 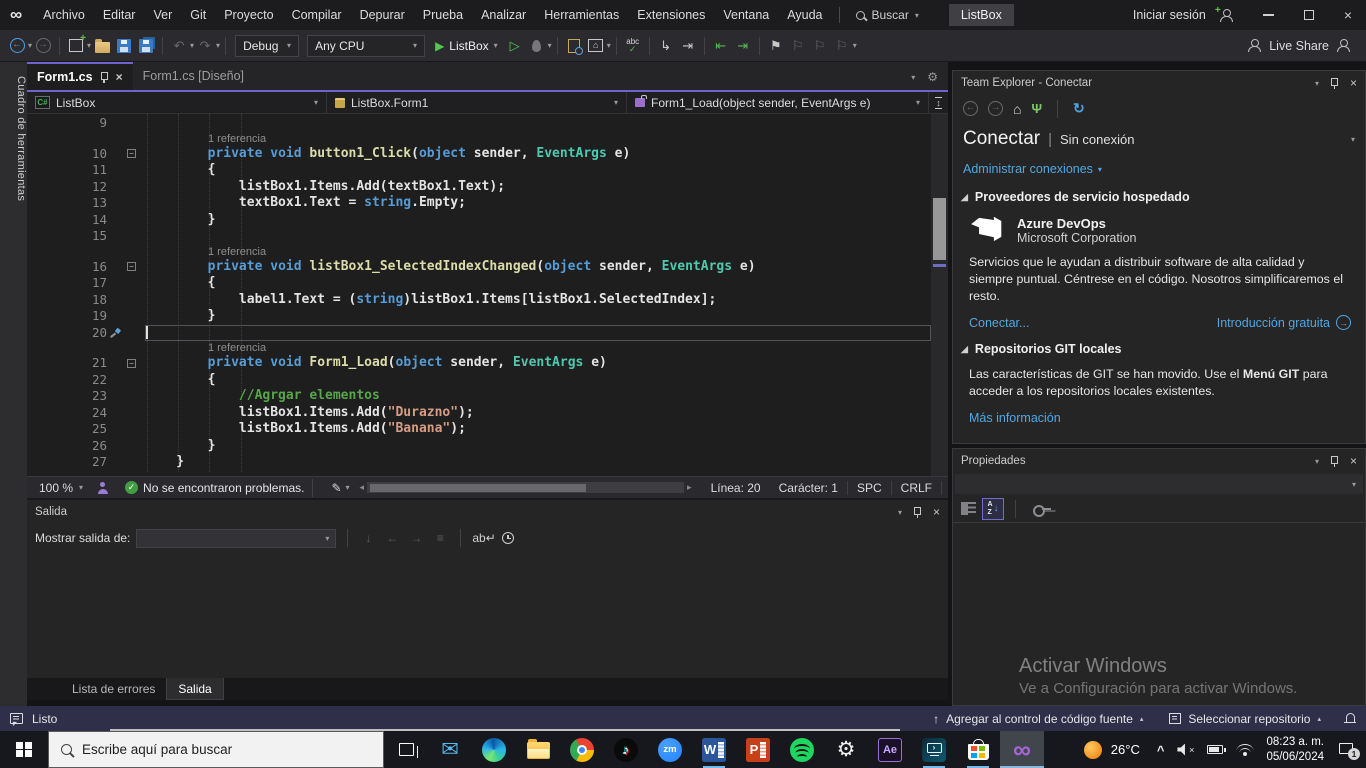 What do you see at coordinates (916, 487) in the screenshot?
I see `line-ending-indicator: CRLF` at bounding box center [916, 487].